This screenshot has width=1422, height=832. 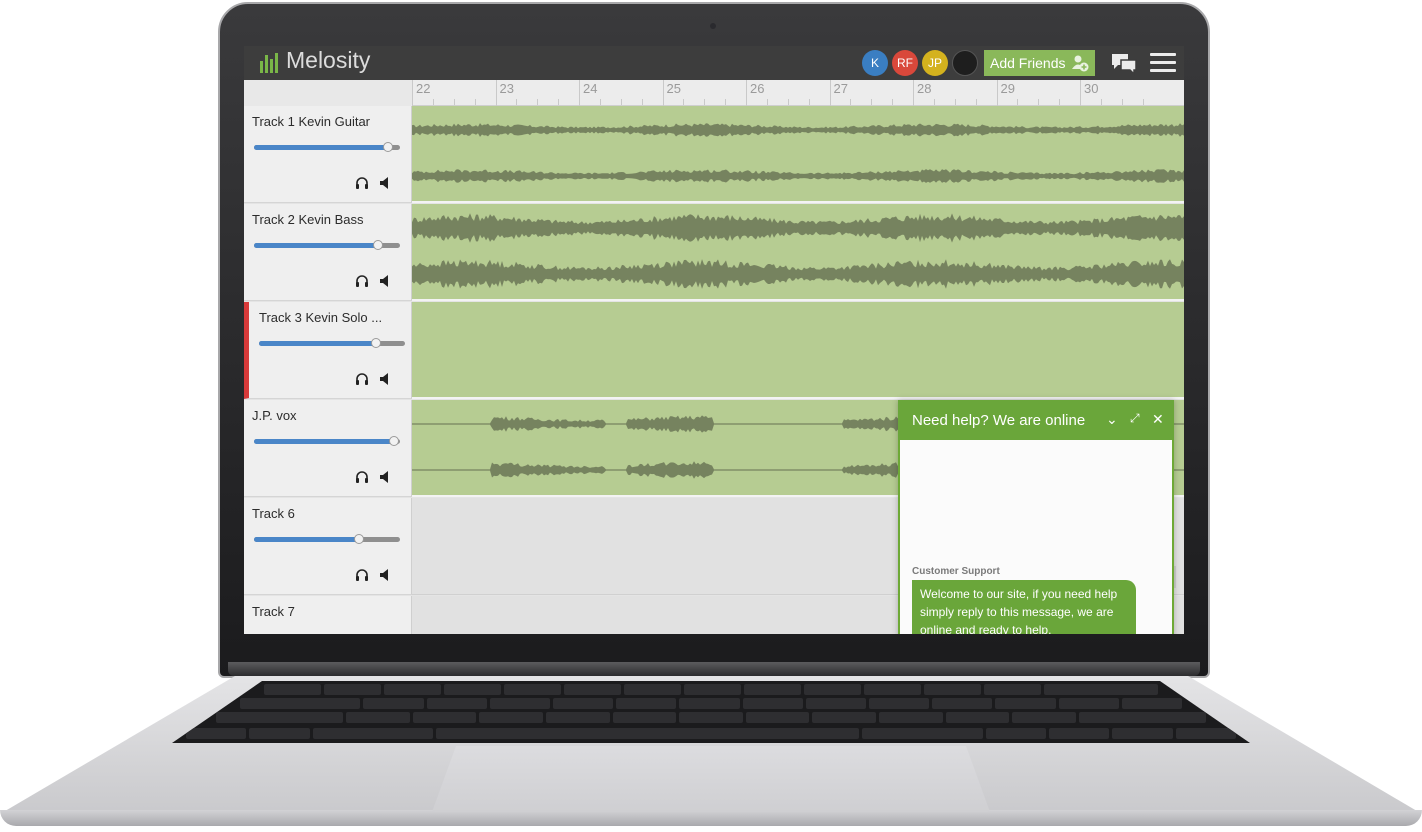 I want to click on track-row: Track 1 Kevin Guitar, so click(x=714, y=155).